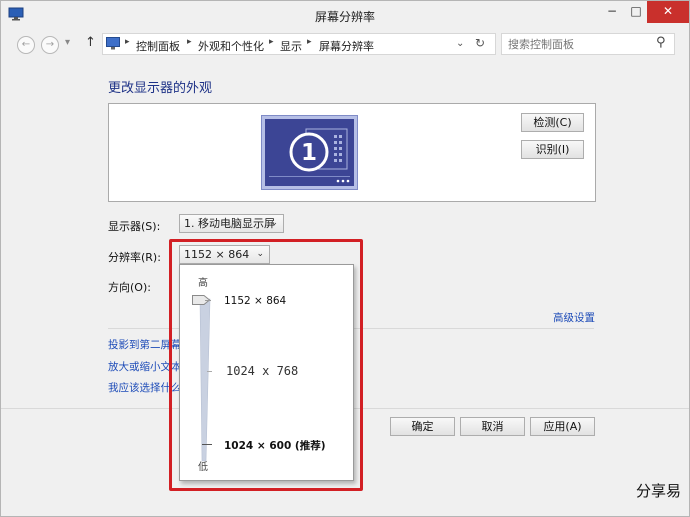 This screenshot has width=690, height=517. What do you see at coordinates (574, 317) in the screenshot?
I see `advanced-settings-link: 高级设置` at bounding box center [574, 317].